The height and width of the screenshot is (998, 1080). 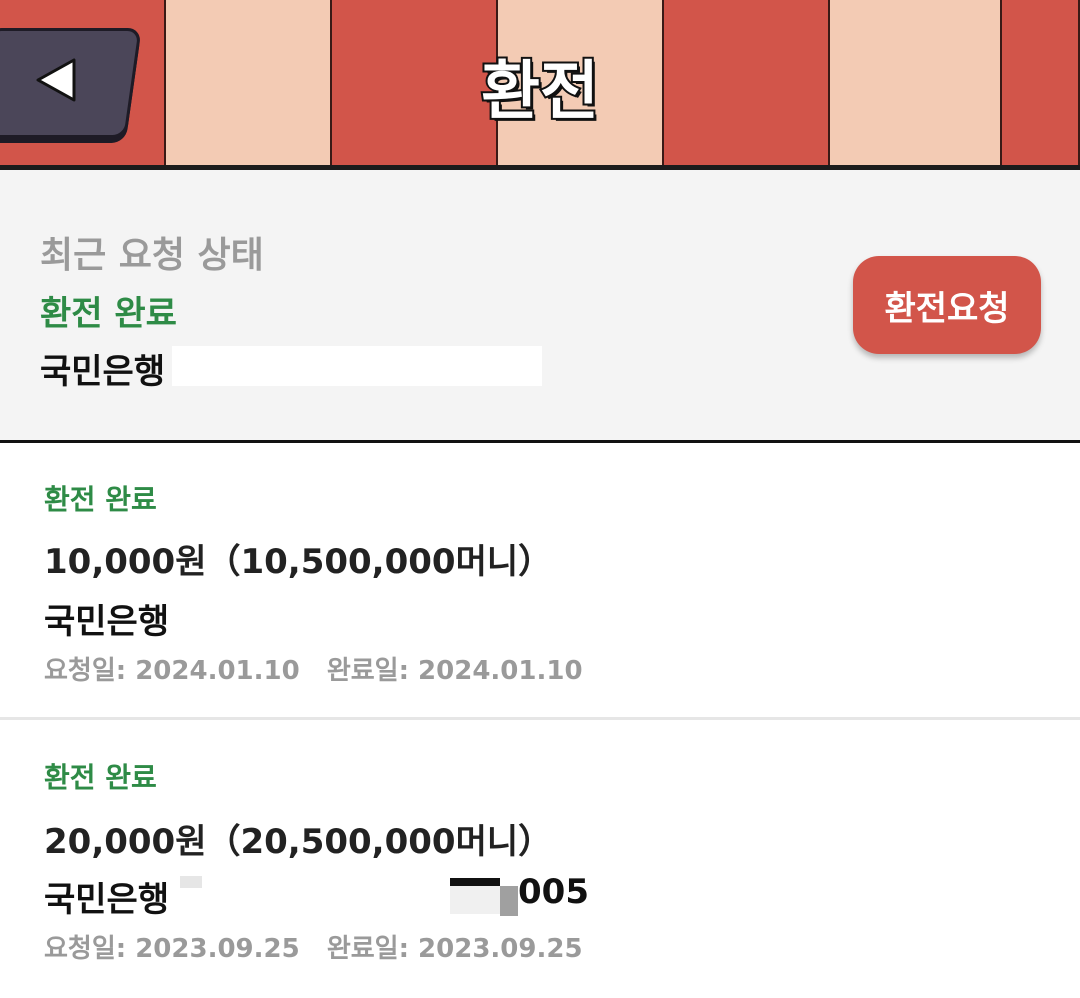 I want to click on recent-status-bank: 국민은행, so click(x=103, y=372).